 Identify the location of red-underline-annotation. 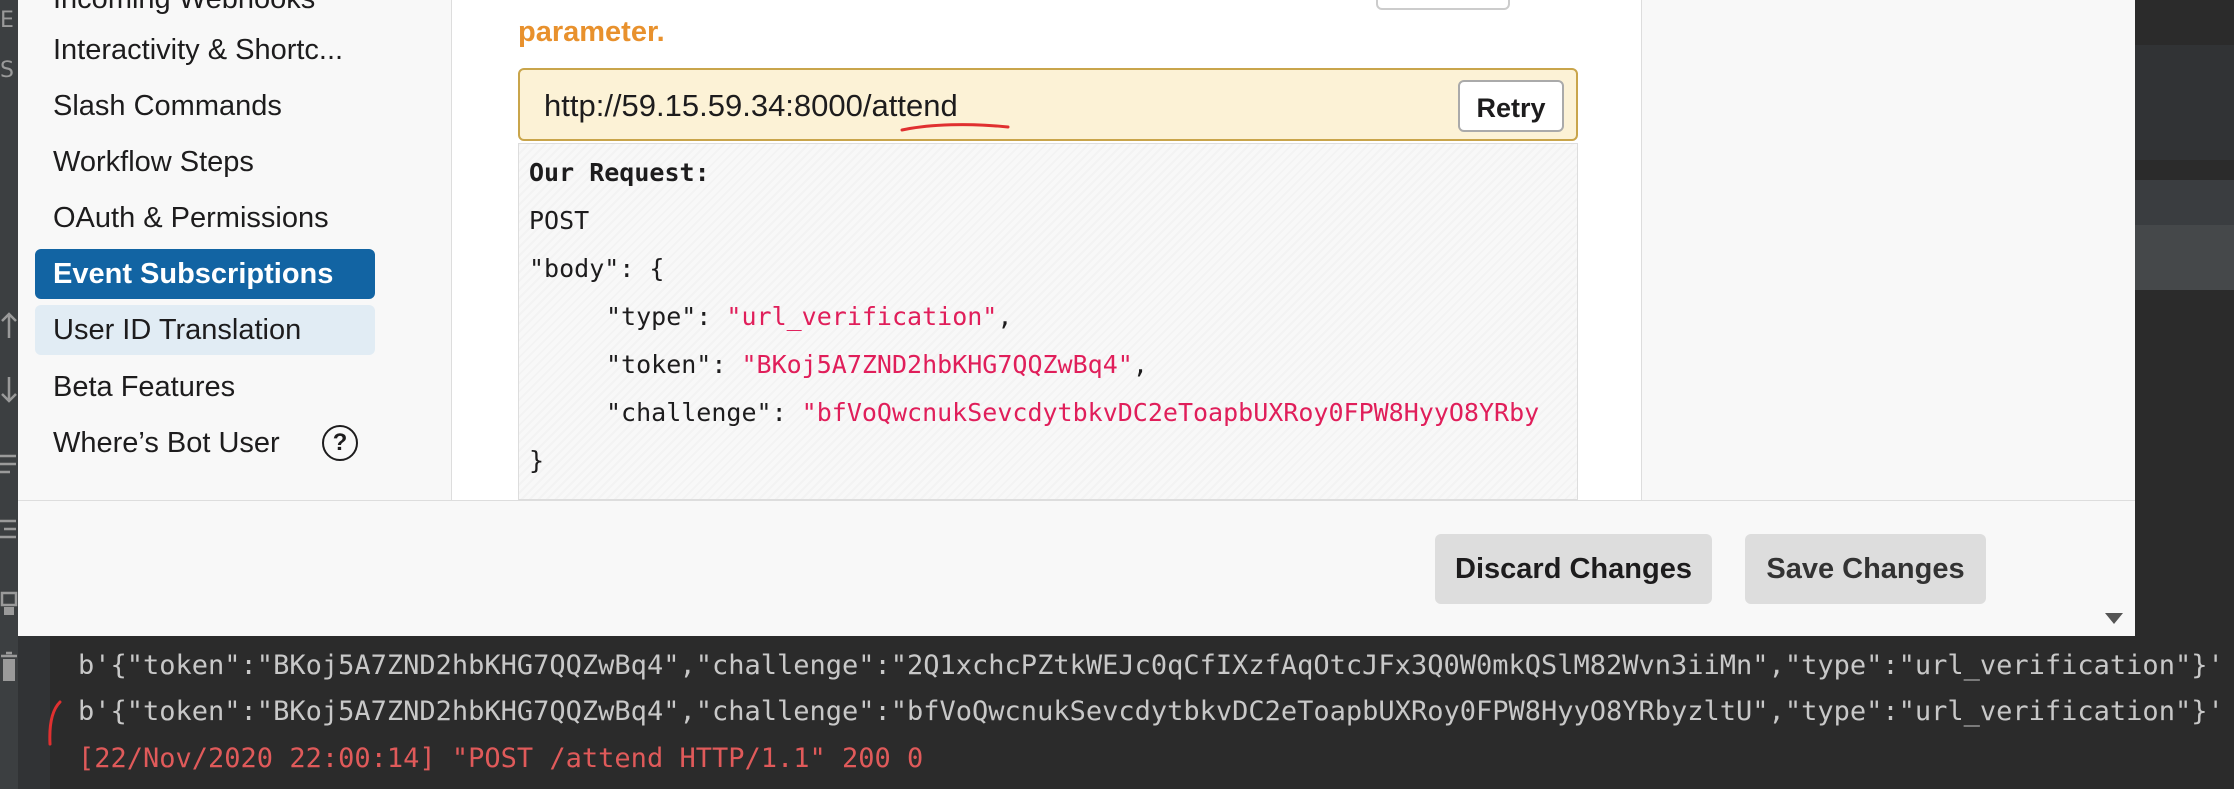
(955, 127).